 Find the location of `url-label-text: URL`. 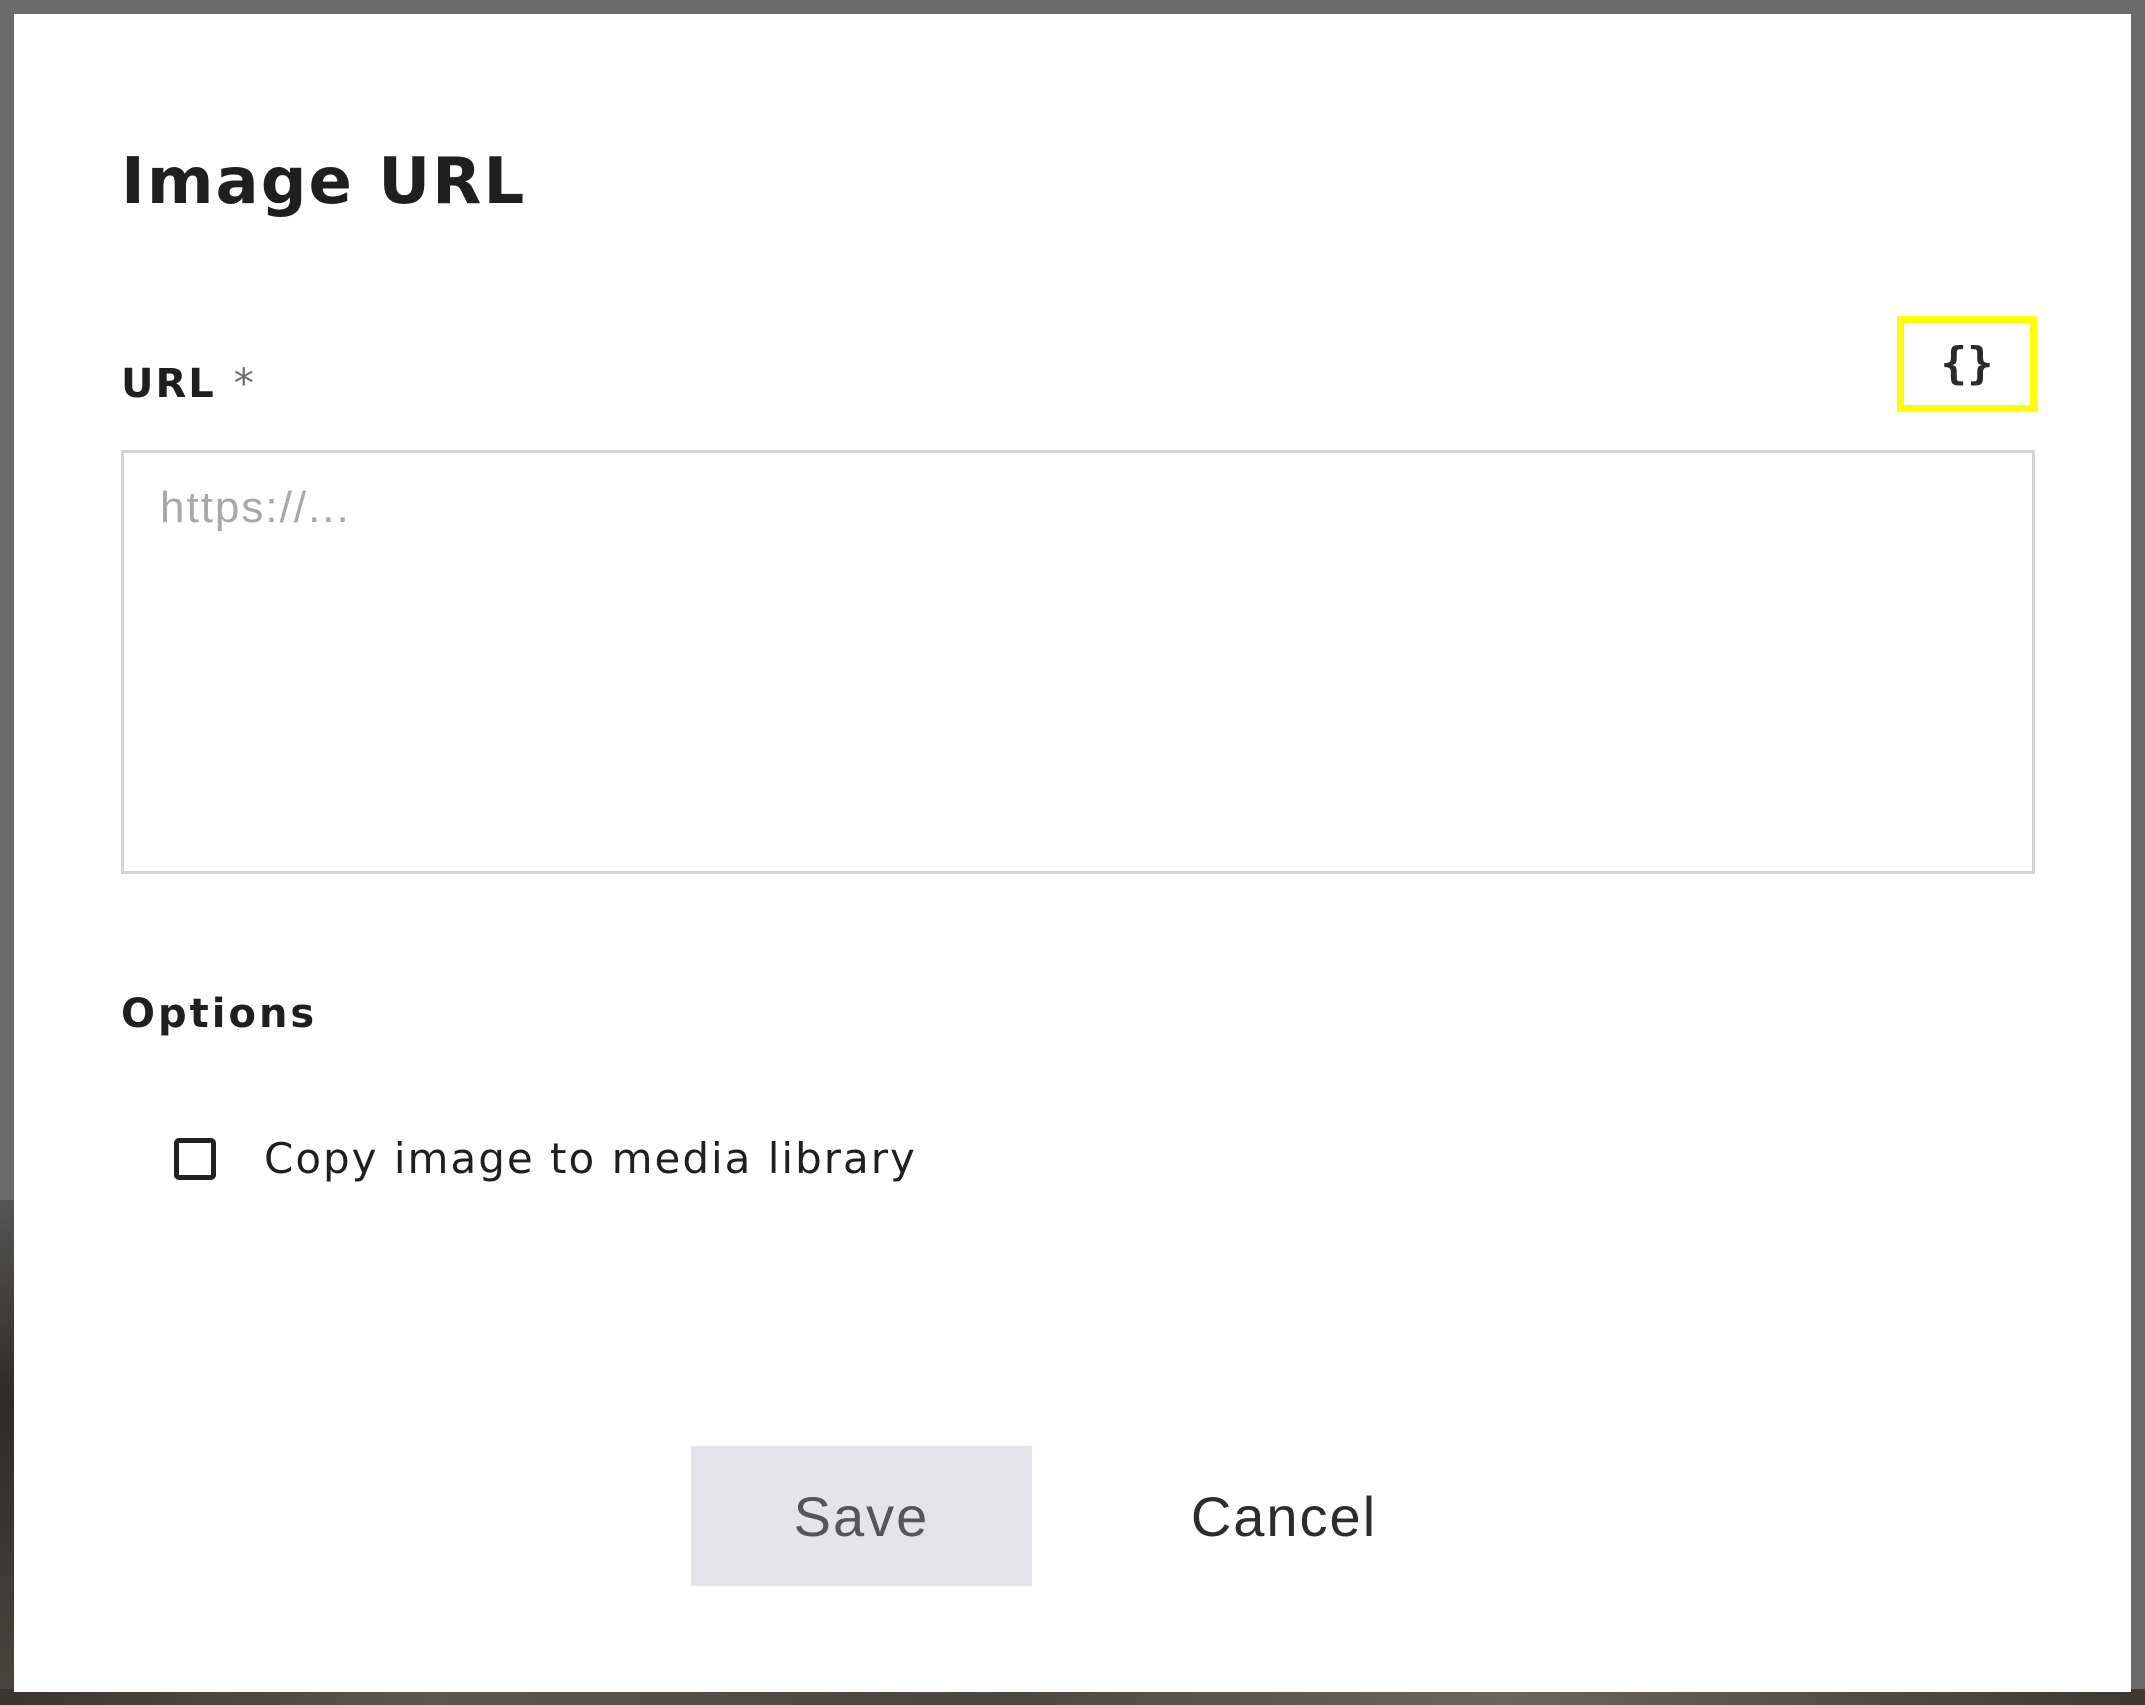

url-label-text: URL is located at coordinates (168, 384).